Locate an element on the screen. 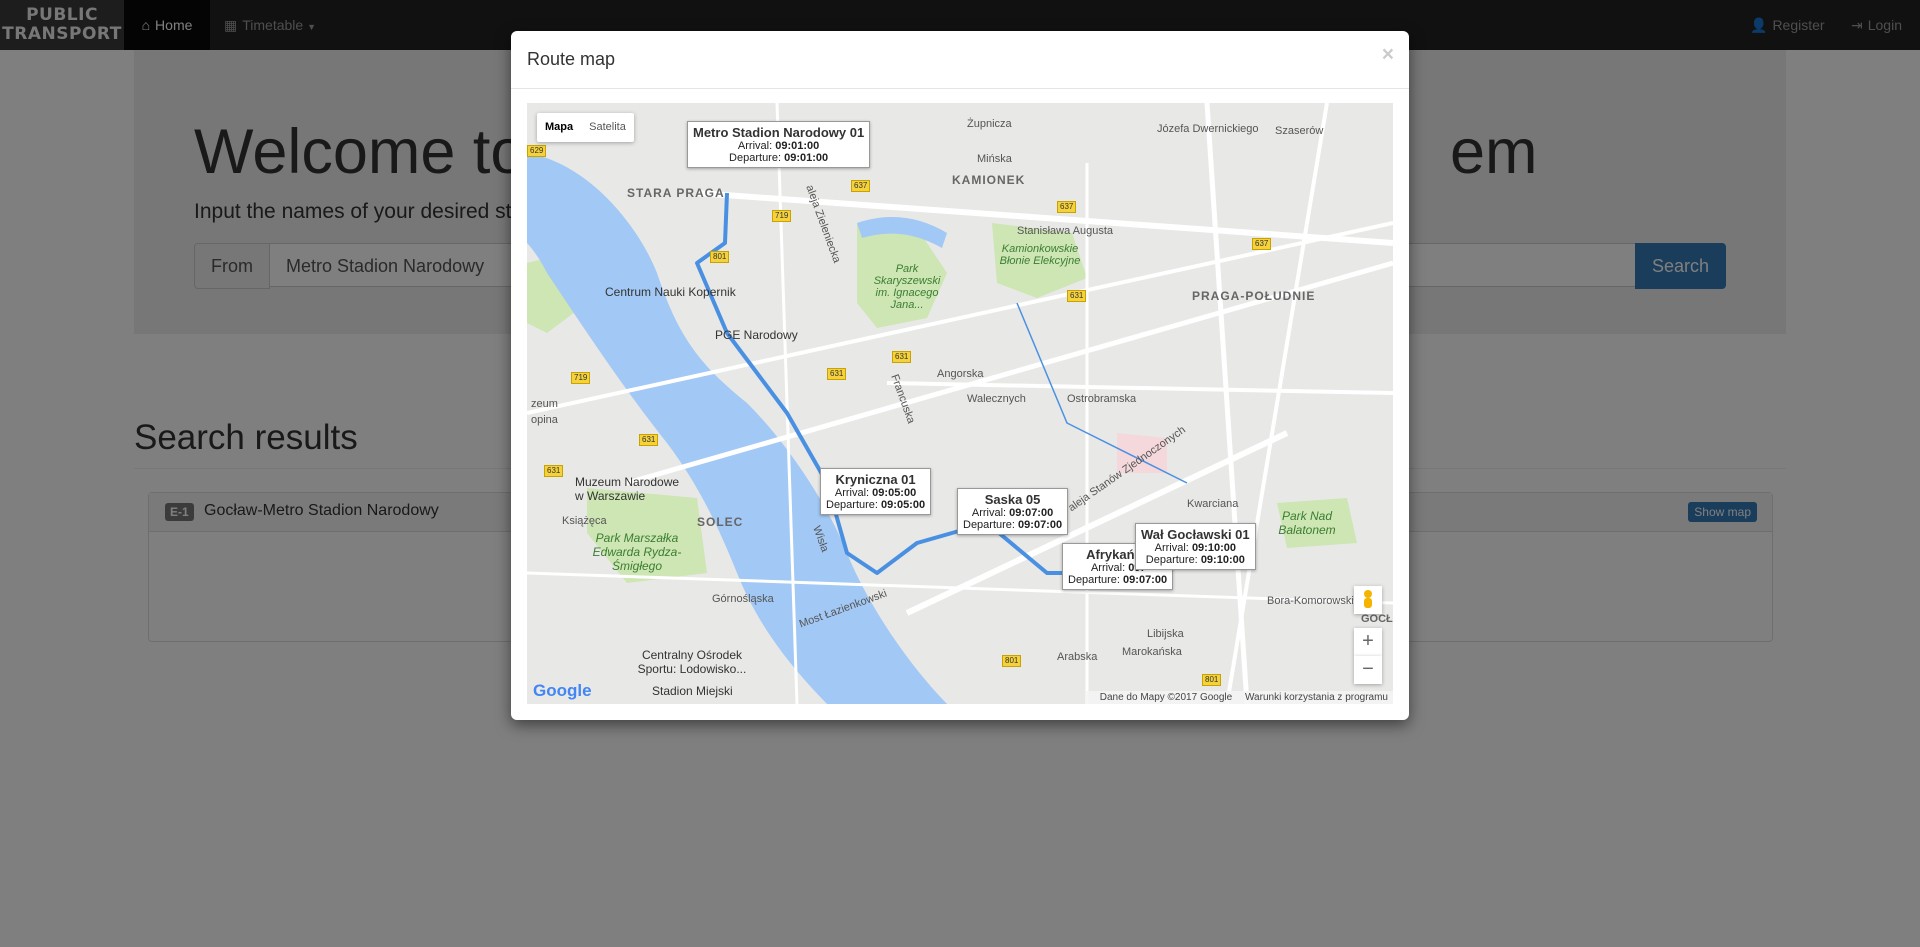 This screenshot has height=947, width=1920. map-label: Żupnicza is located at coordinates (989, 124).